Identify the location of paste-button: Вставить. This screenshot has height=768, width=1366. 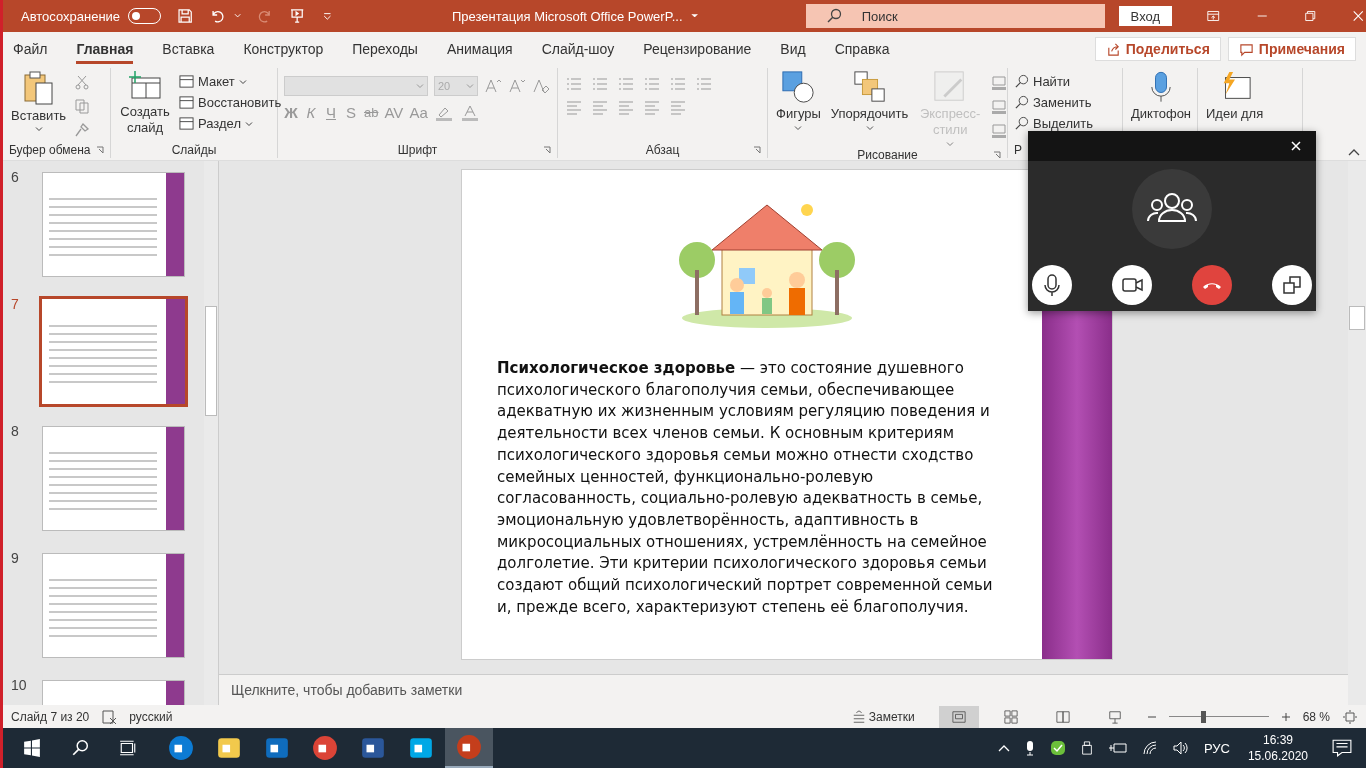
(39, 101).